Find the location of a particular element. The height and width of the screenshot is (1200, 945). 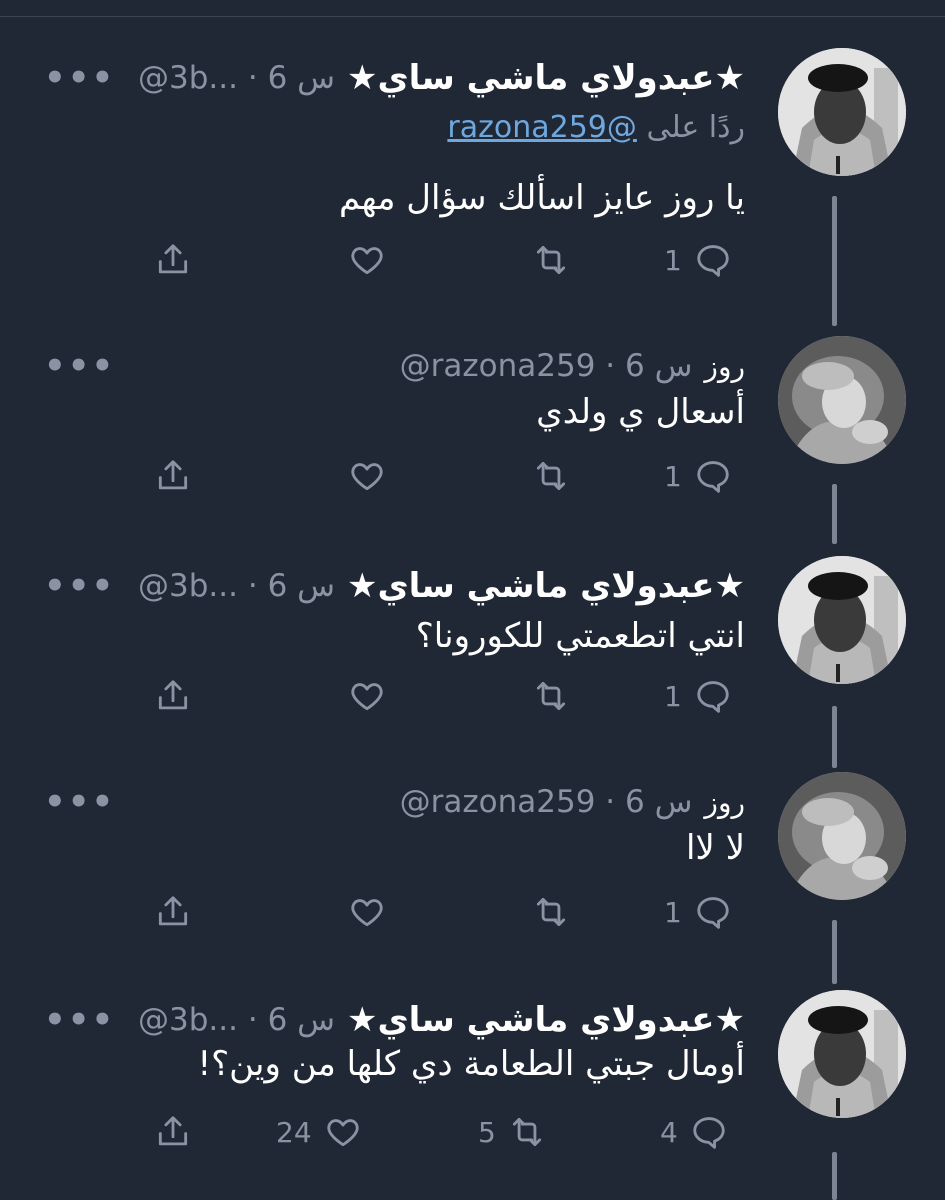

thread-line is located at coordinates (834, 1176).